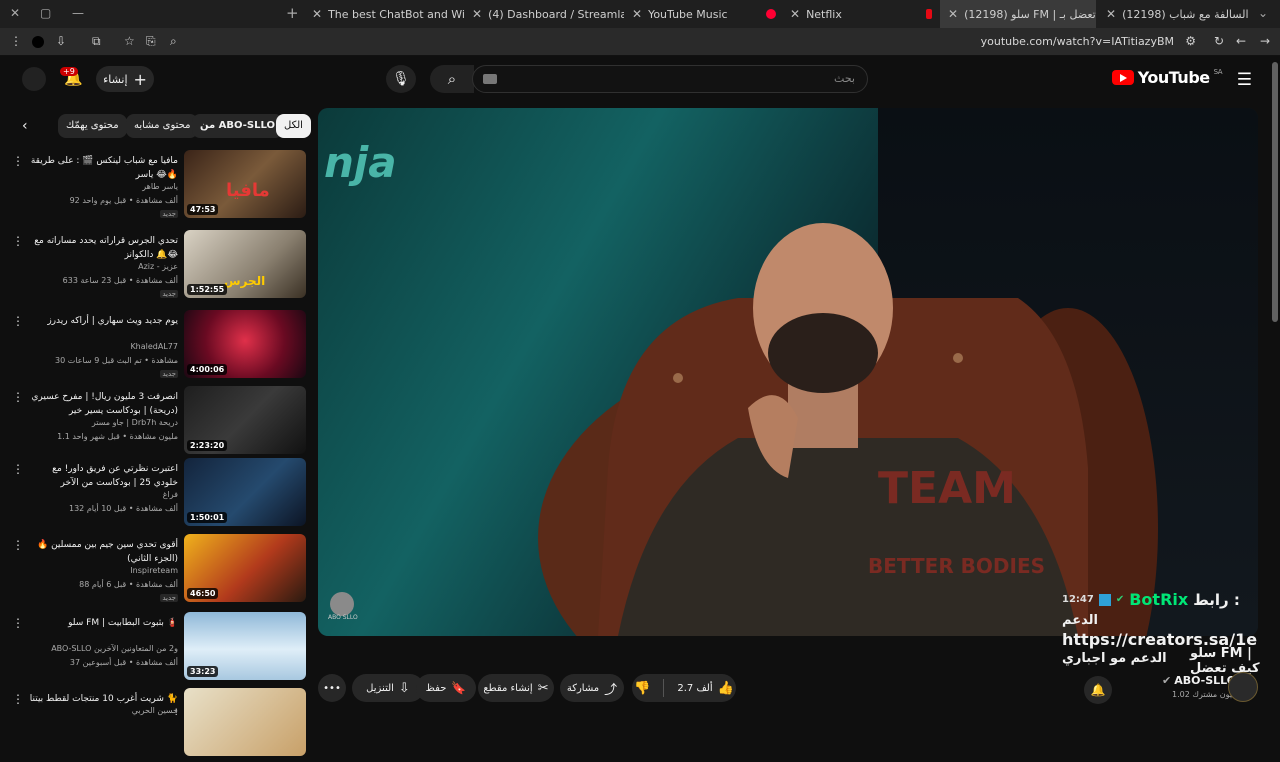 This screenshot has height=762, width=1280. What do you see at coordinates (1219, 41) in the screenshot?
I see `reload-icon: ↻` at bounding box center [1219, 41].